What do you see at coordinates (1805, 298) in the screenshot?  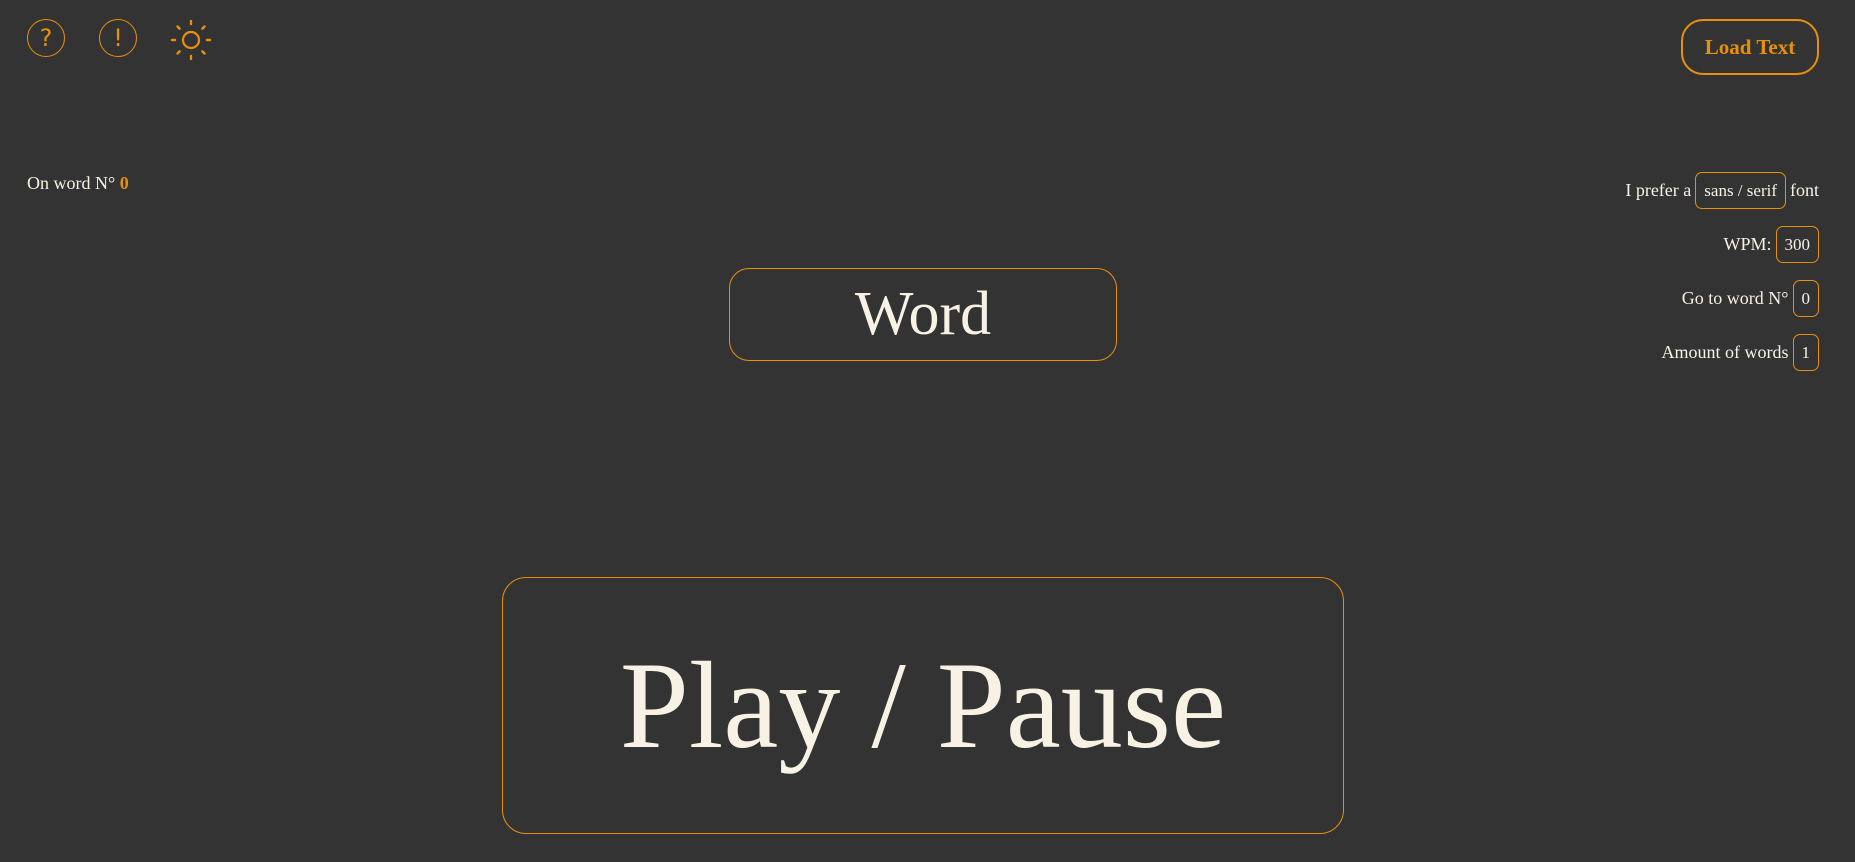 I see `goto-word-input: 0` at bounding box center [1805, 298].